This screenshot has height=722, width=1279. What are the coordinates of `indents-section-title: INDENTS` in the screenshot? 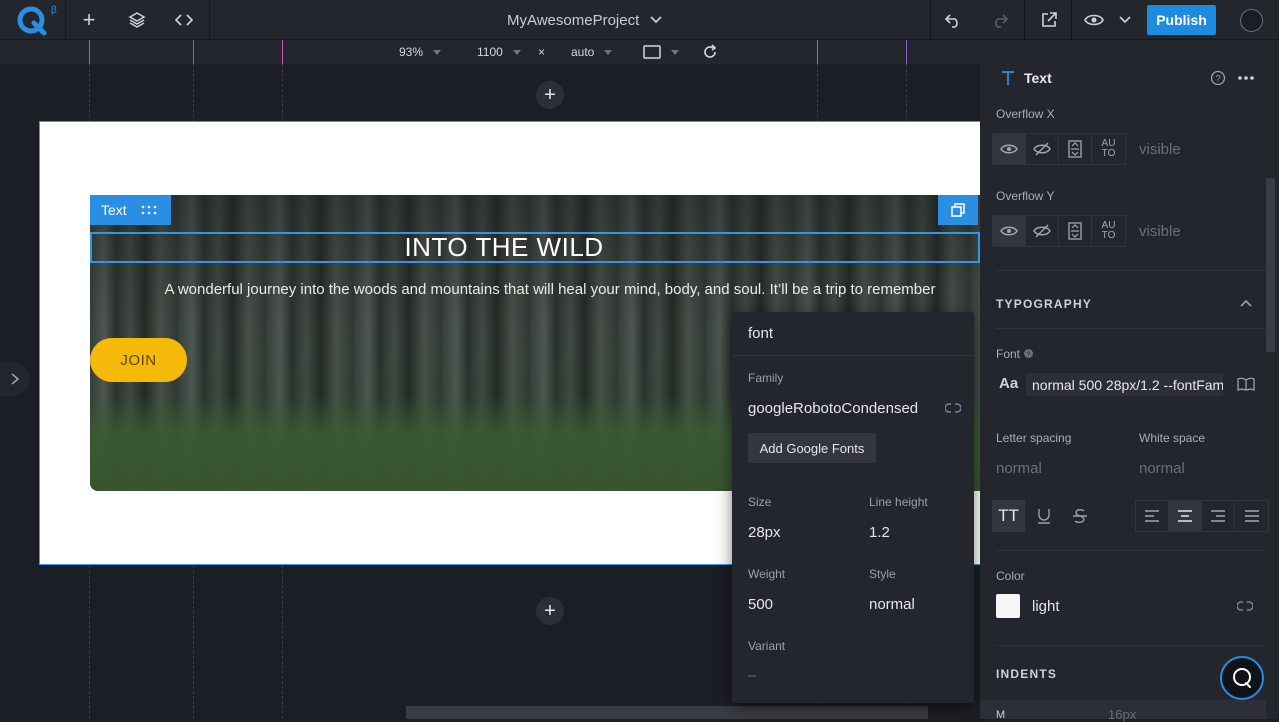 It's located at (1026, 674).